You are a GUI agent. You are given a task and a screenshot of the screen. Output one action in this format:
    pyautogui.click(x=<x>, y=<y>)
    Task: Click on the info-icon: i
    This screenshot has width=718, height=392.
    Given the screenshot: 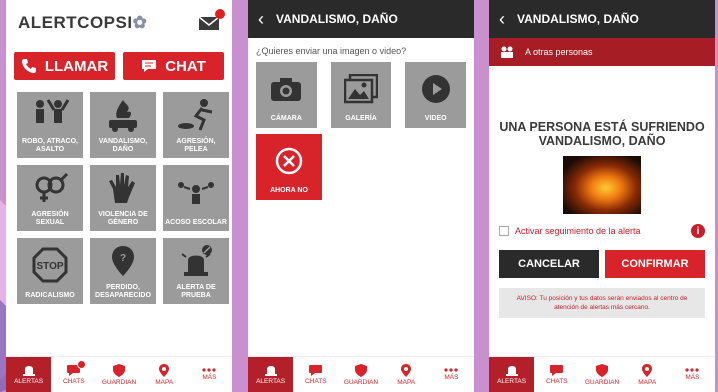 What is the action you would take?
    pyautogui.click(x=698, y=231)
    